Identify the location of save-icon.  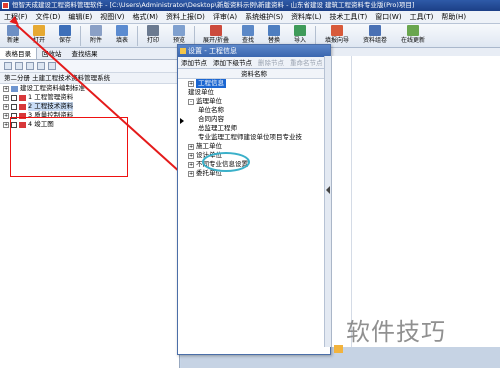
(65, 30).